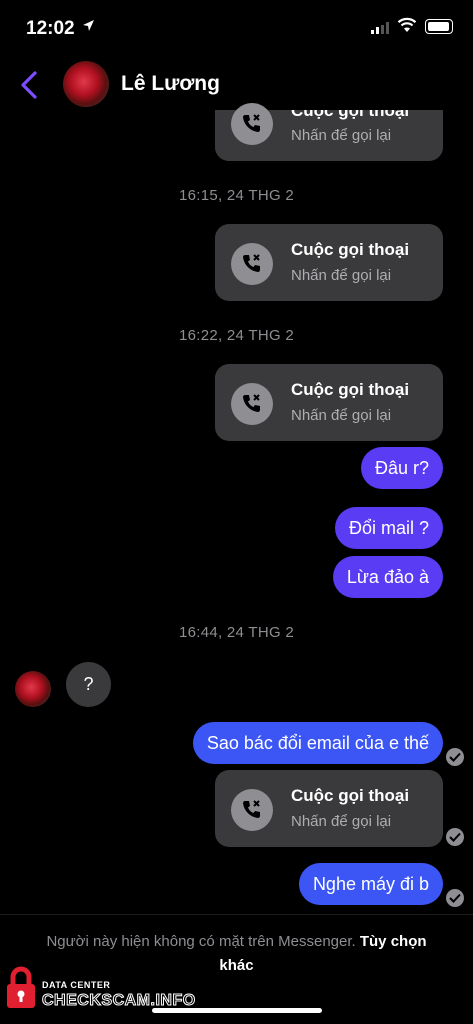  Describe the element at coordinates (29, 85) in the screenshot. I see `back-chevron-icon` at that location.